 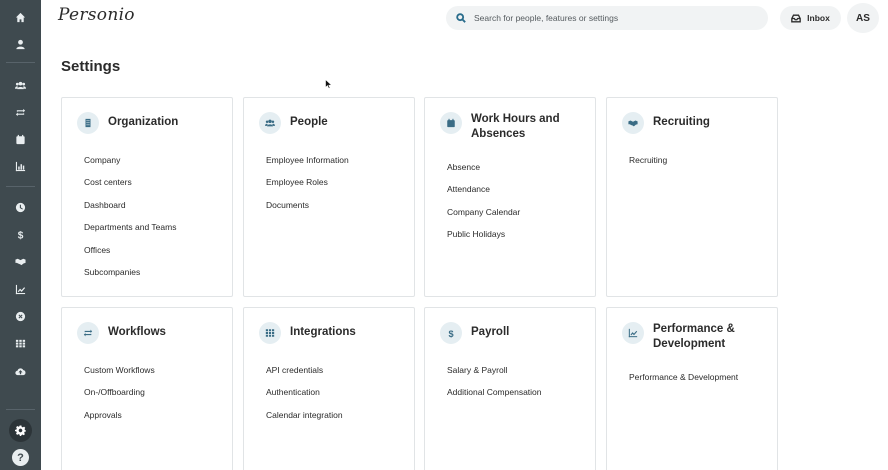 I want to click on mouse-cursor-icon, so click(x=328, y=84).